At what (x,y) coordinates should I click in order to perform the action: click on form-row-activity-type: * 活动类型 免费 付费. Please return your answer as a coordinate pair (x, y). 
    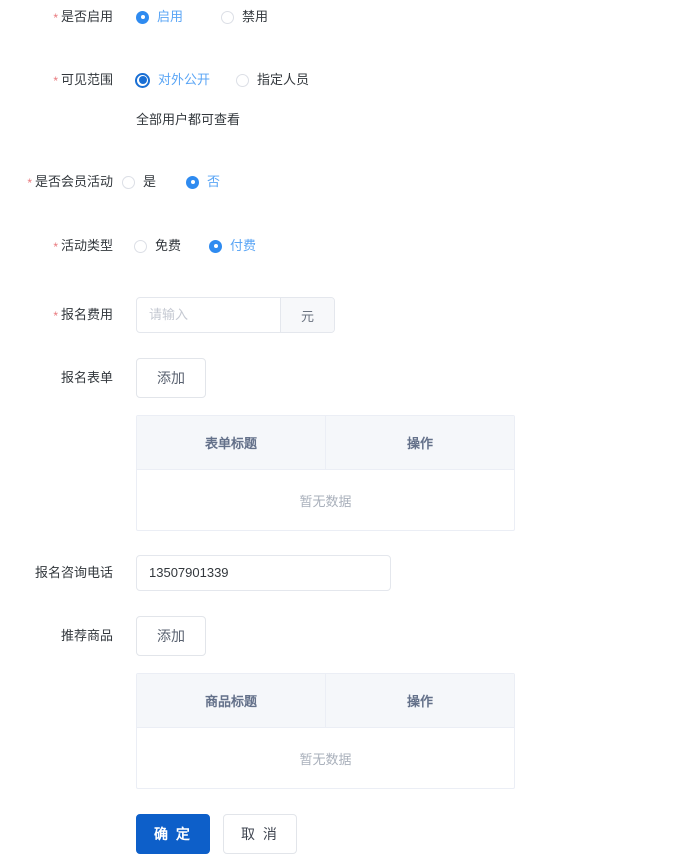
    Looking at the image, I should click on (339, 246).